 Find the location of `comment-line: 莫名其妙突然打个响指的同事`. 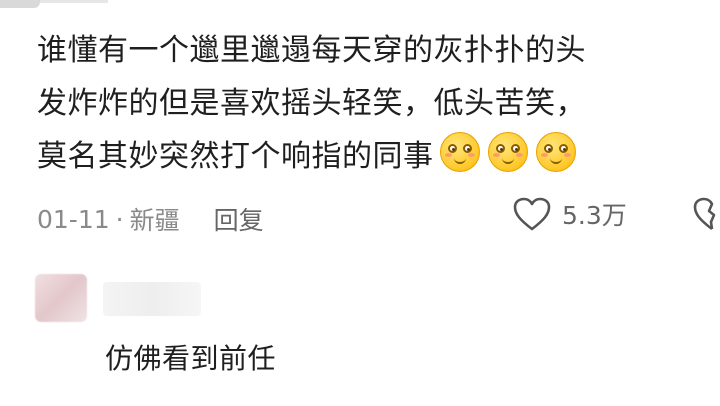

comment-line: 莫名其妙突然打个响指的同事 is located at coordinates (235, 156).